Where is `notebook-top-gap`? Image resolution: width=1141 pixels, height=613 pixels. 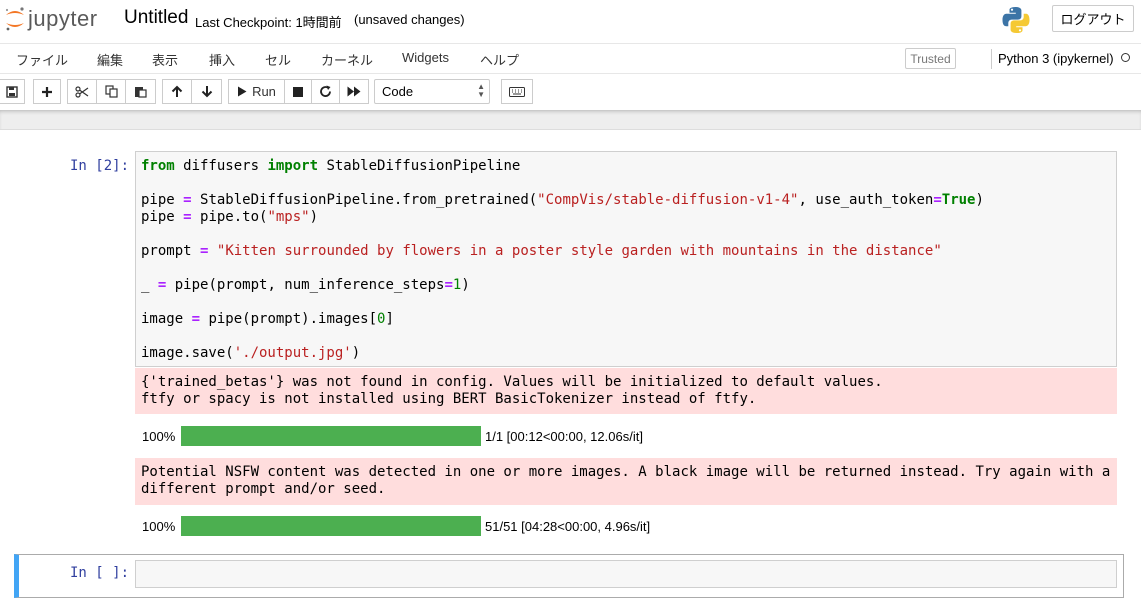
notebook-top-gap is located at coordinates (570, 120).